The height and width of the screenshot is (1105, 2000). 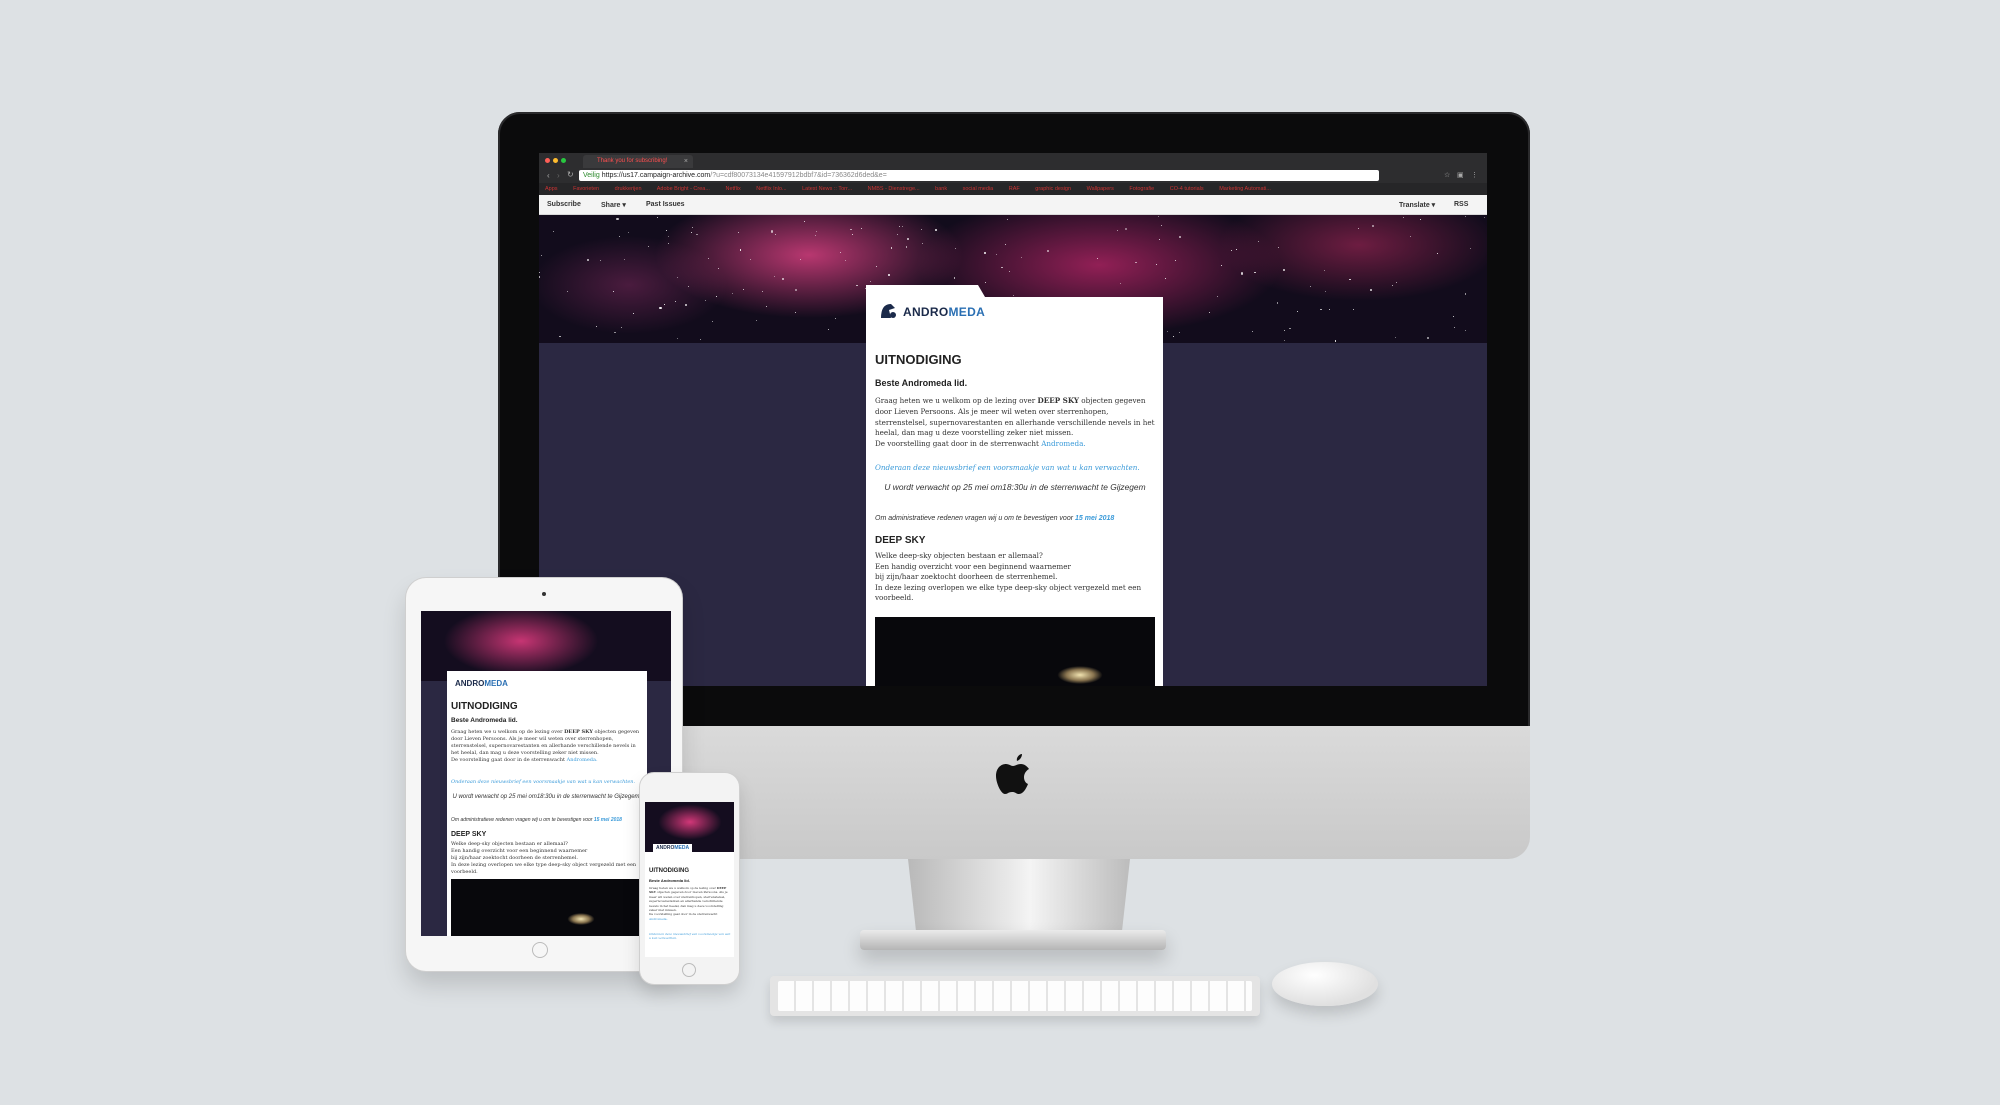 I want to click on andromeda-link: Andromeda., so click(x=1063, y=443).